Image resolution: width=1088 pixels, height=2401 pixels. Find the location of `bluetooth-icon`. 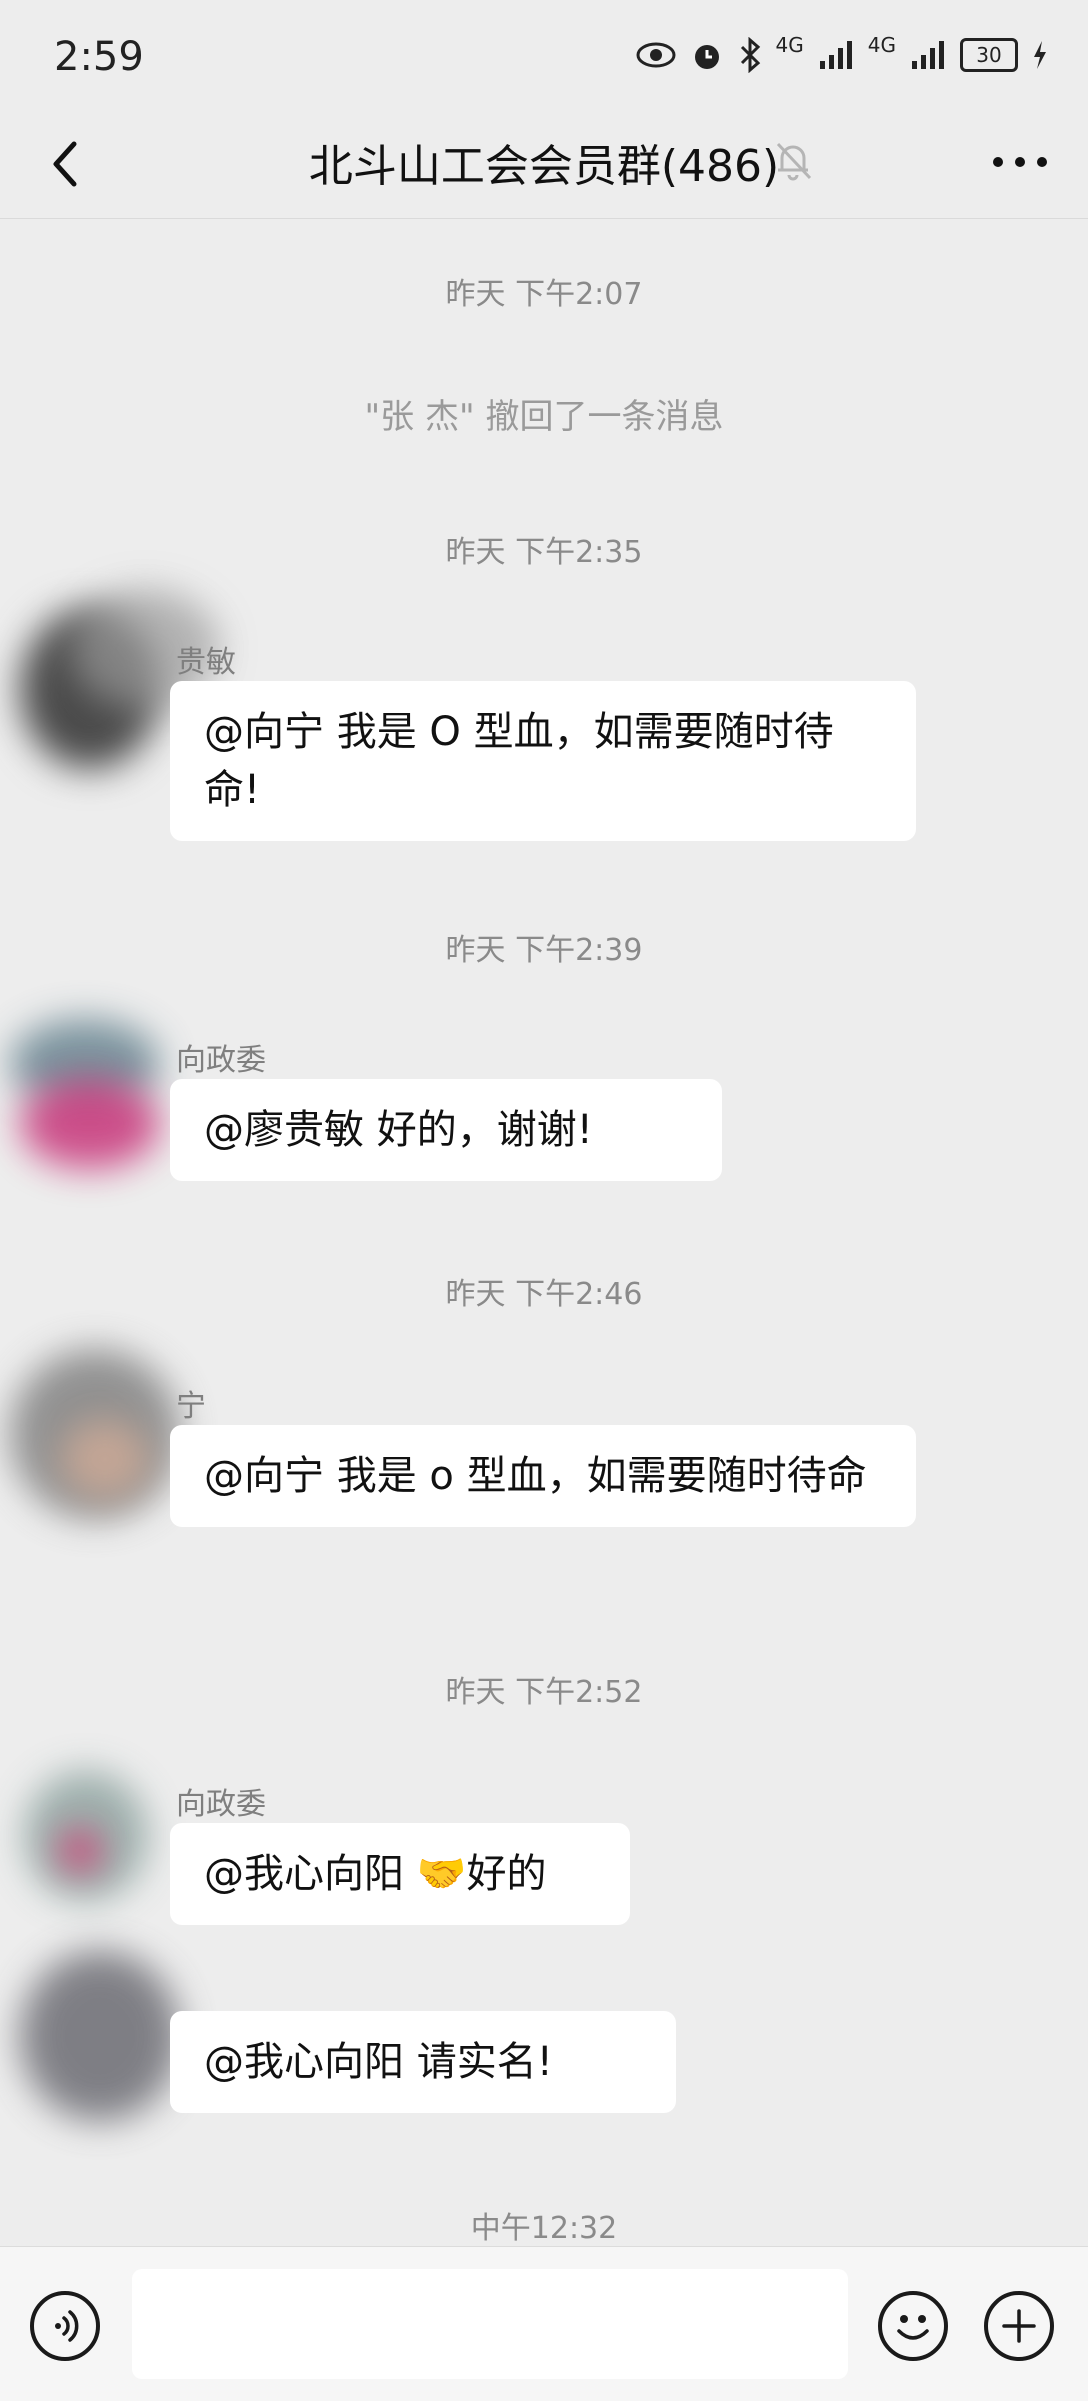

bluetooth-icon is located at coordinates (750, 55).